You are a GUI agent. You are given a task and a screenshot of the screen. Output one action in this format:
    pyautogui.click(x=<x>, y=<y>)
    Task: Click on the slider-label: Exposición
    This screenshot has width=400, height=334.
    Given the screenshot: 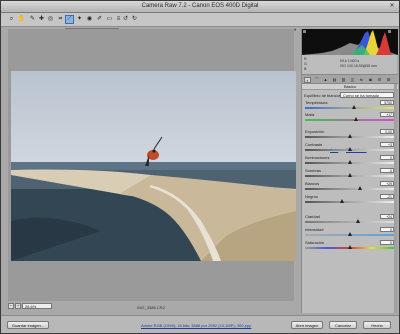 What is the action you would take?
    pyautogui.click(x=315, y=131)
    